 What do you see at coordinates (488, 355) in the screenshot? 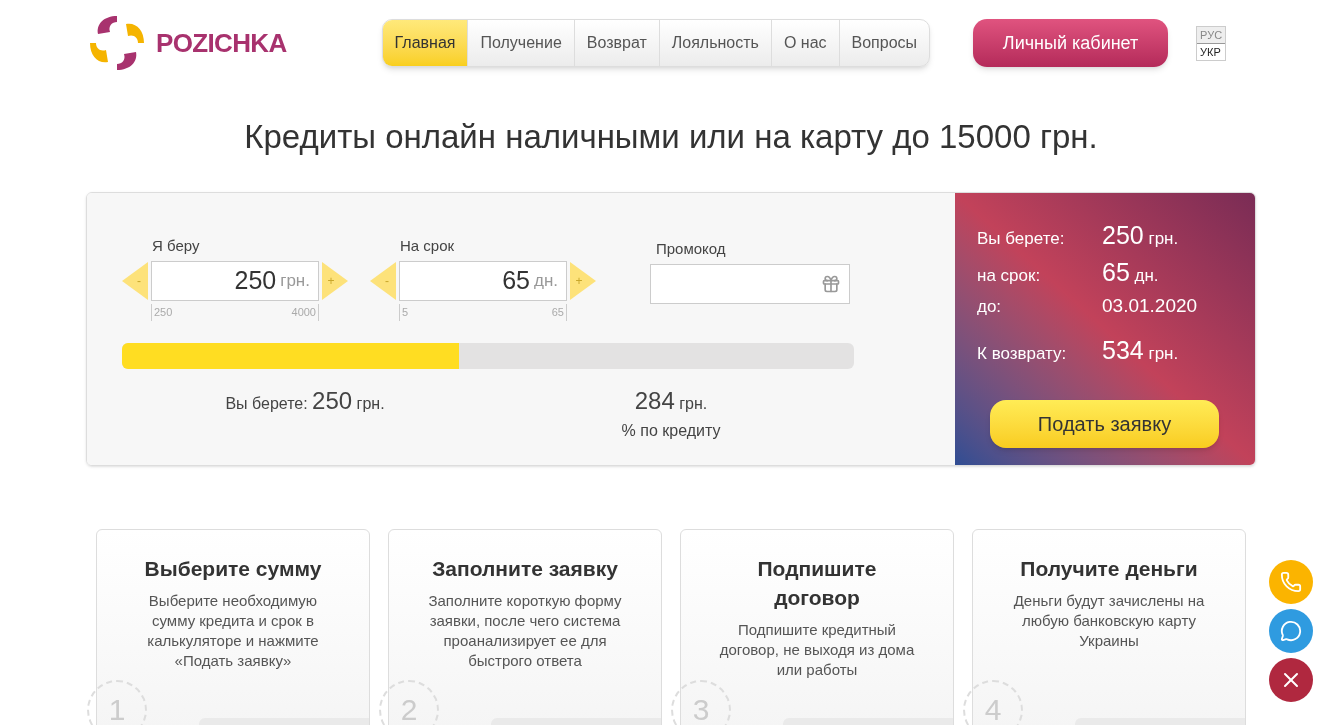
I see `slider-track` at bounding box center [488, 355].